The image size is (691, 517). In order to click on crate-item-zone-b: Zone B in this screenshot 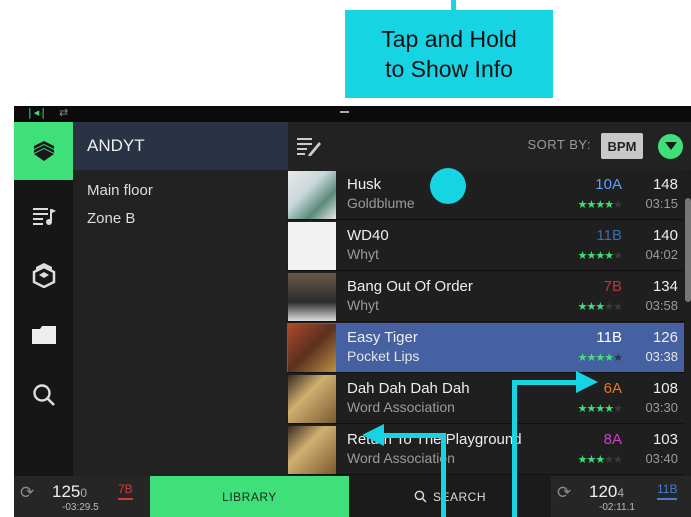, I will do `click(180, 218)`.